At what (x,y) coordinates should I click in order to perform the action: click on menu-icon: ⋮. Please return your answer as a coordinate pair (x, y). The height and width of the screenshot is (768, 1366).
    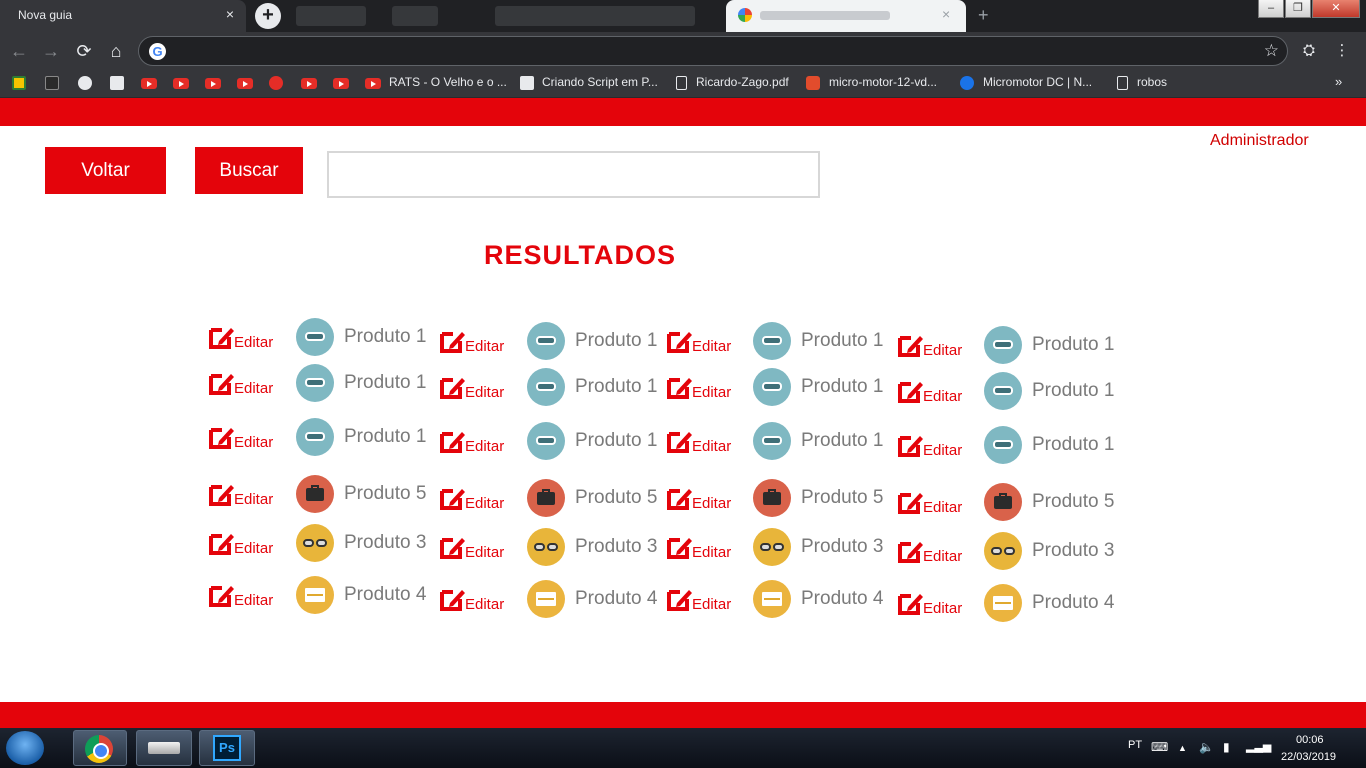
    Looking at the image, I should click on (1342, 51).